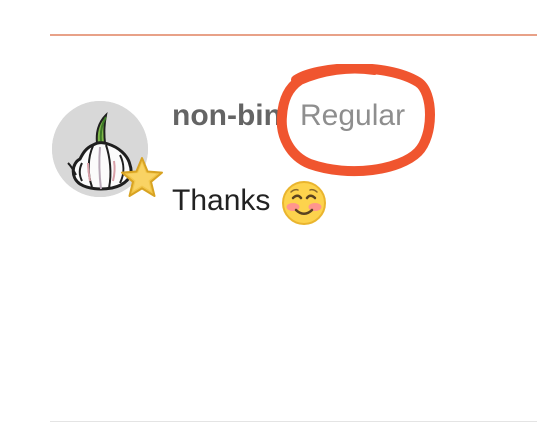 This screenshot has height=435, width=537. What do you see at coordinates (293, 421) in the screenshot?
I see `bottom-divider` at bounding box center [293, 421].